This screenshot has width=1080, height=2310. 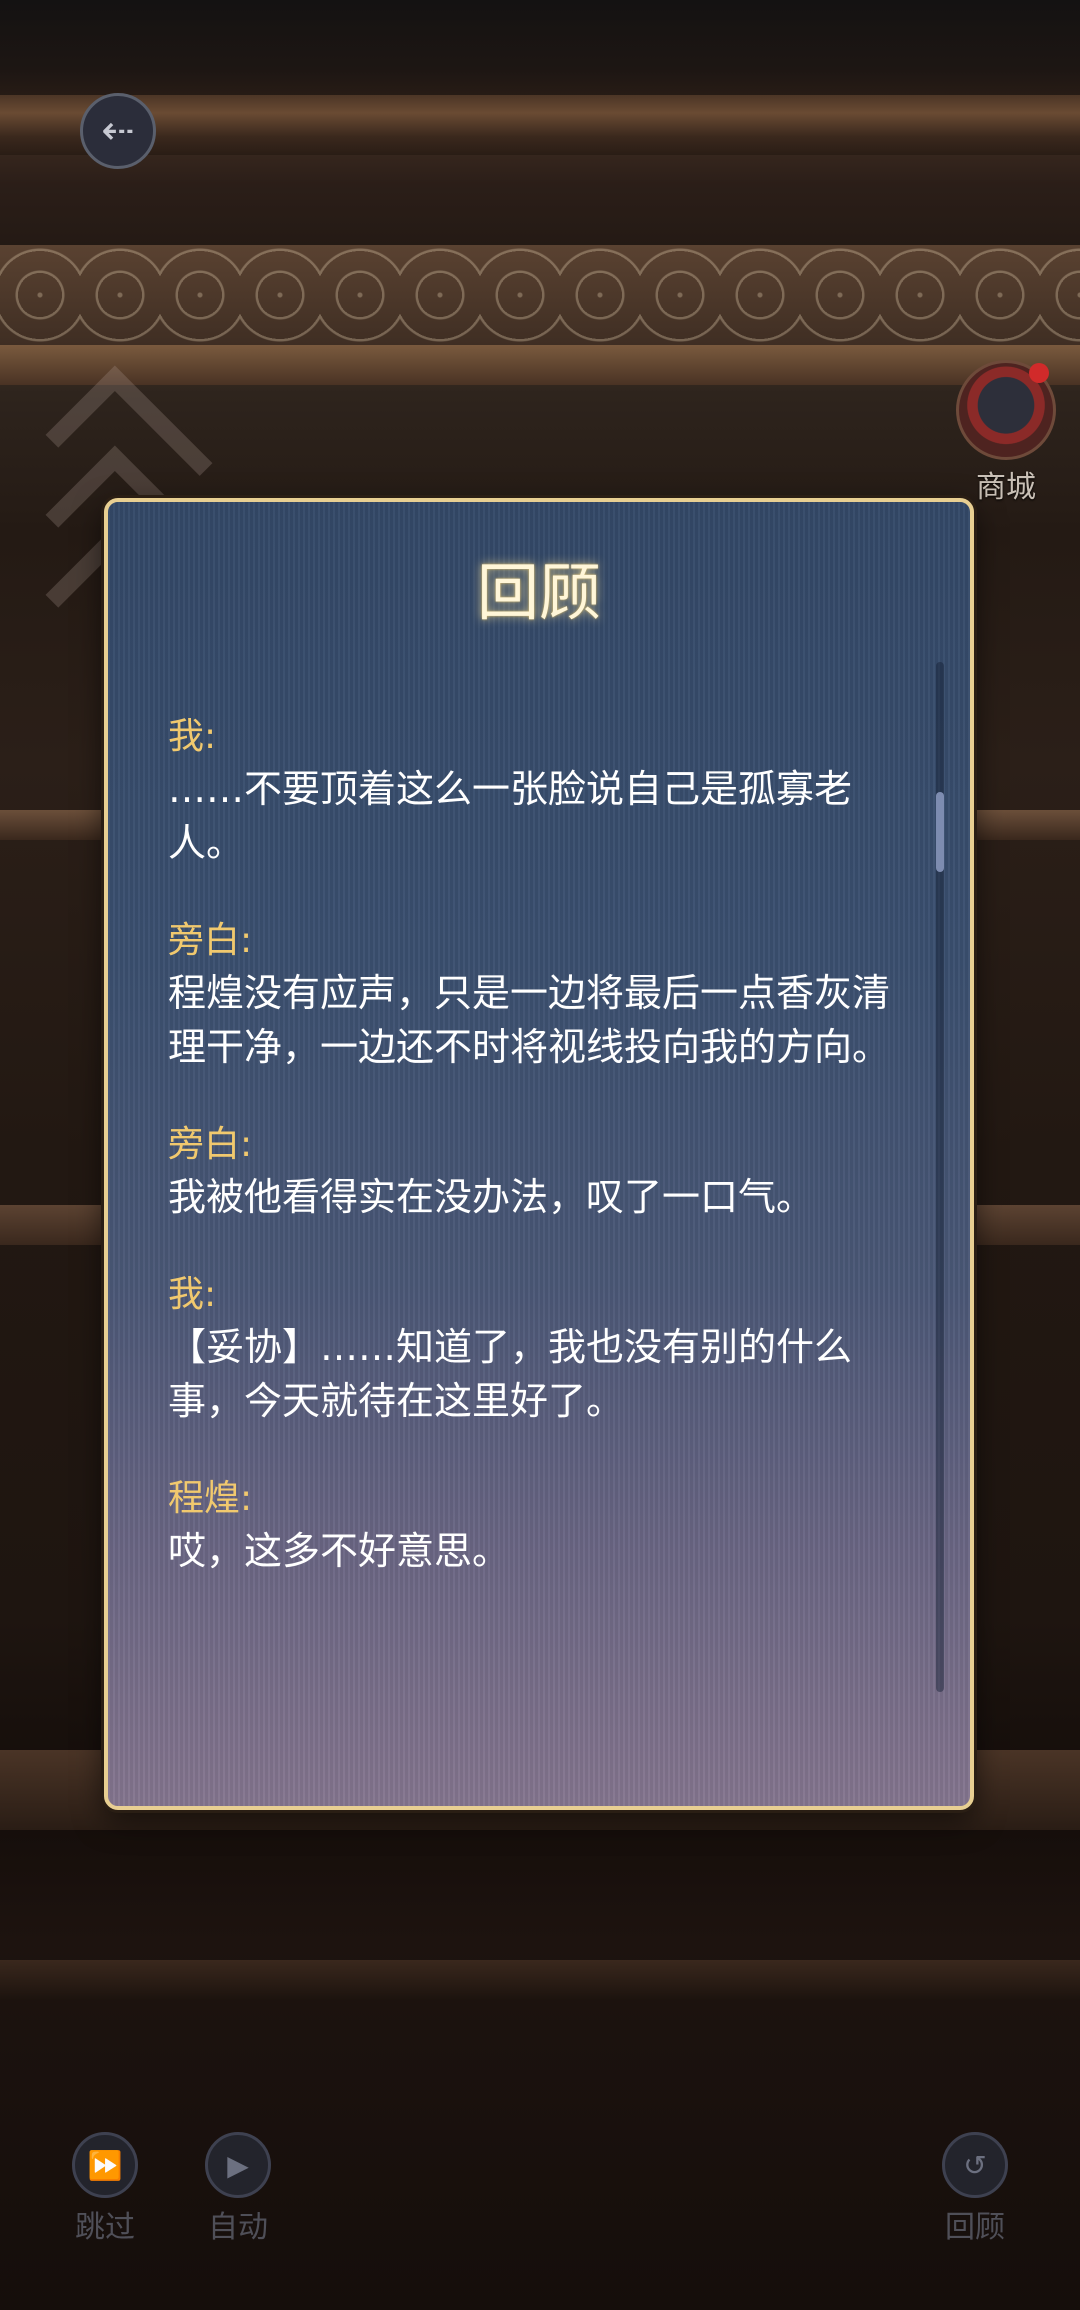 I want to click on dialogue-text: 哎，这多不好意思。, so click(x=339, y=1551).